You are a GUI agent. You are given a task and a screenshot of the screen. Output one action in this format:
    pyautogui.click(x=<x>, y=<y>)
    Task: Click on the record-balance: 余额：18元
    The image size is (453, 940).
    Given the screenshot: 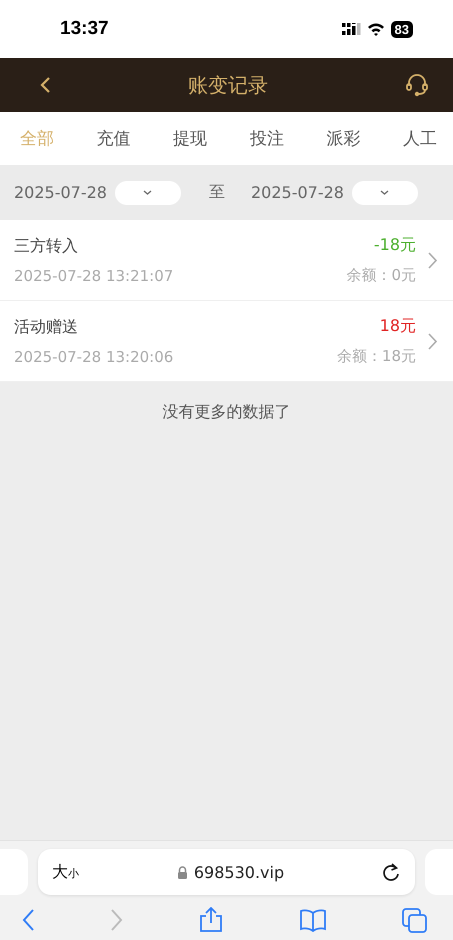 What is the action you would take?
    pyautogui.click(x=376, y=356)
    